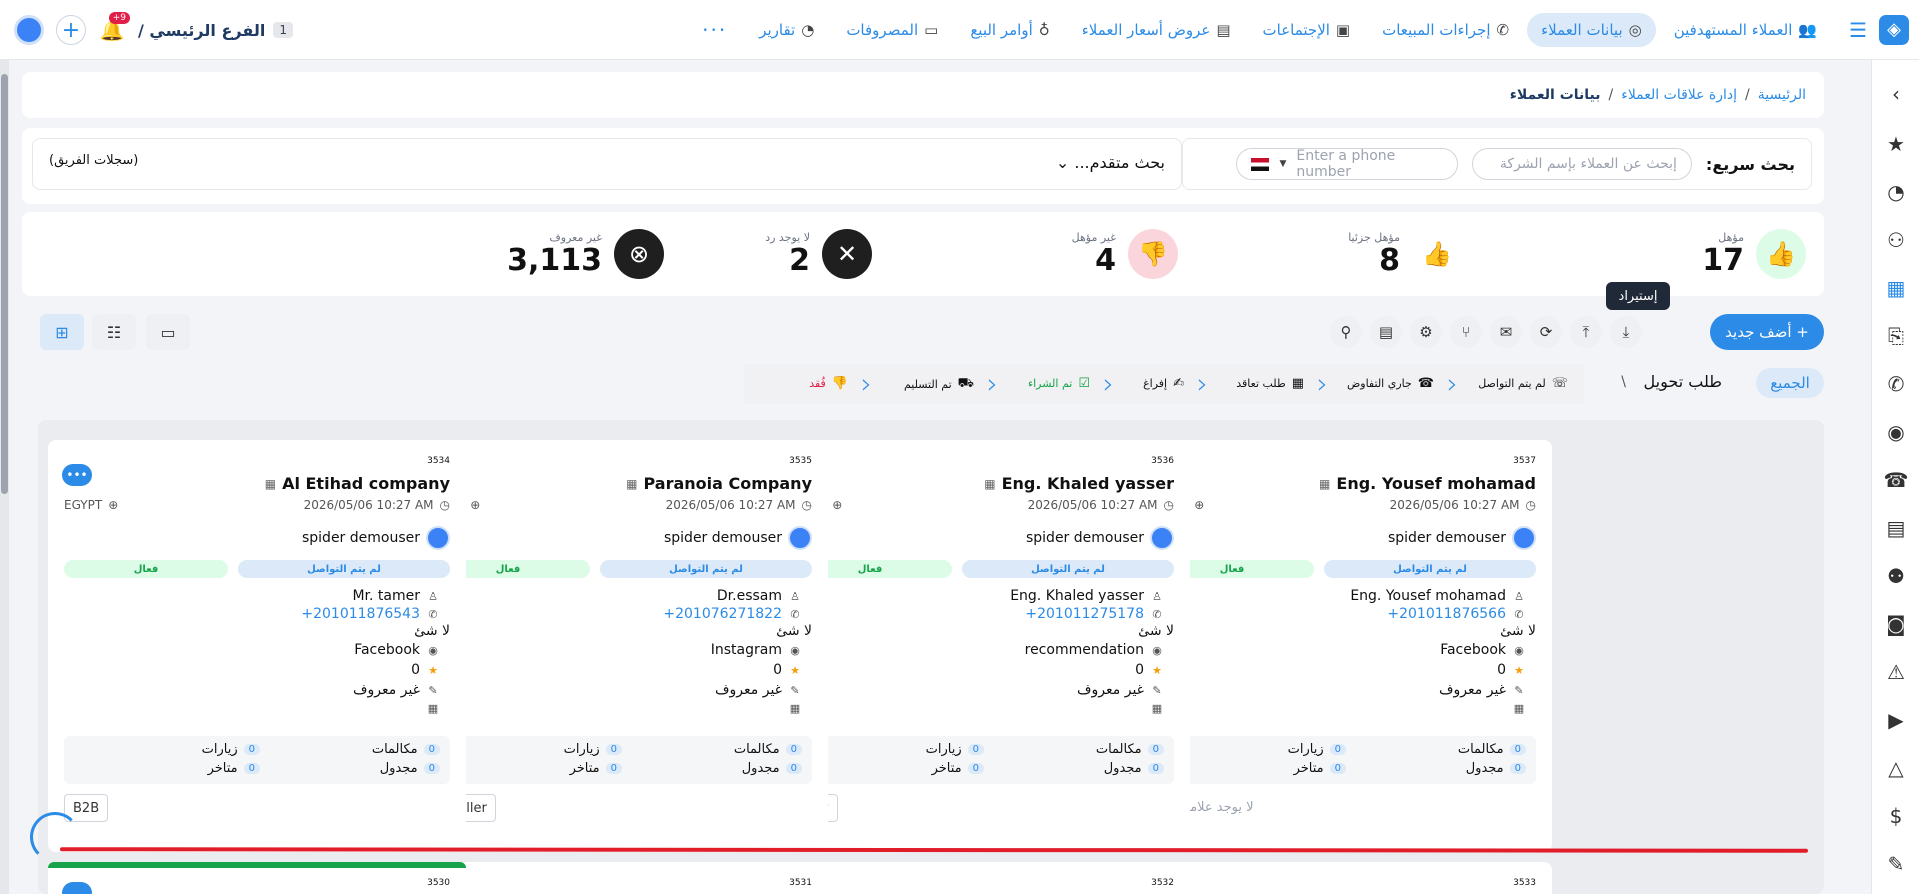 This screenshot has width=1919, height=894. What do you see at coordinates (1260, 164) in the screenshot?
I see `egypt-flag-icon` at bounding box center [1260, 164].